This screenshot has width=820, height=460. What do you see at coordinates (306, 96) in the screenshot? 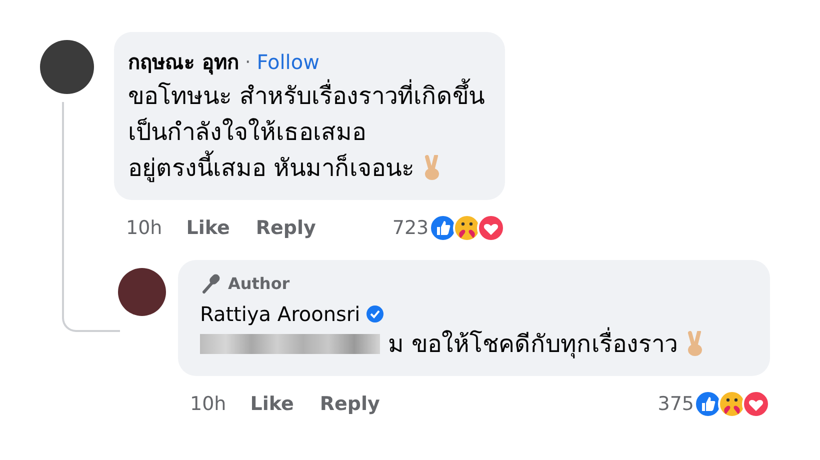
I see `comment-text: ขอโทษนะ สำหรับเรื่องราวที่เกิดขึ้น` at bounding box center [306, 96].